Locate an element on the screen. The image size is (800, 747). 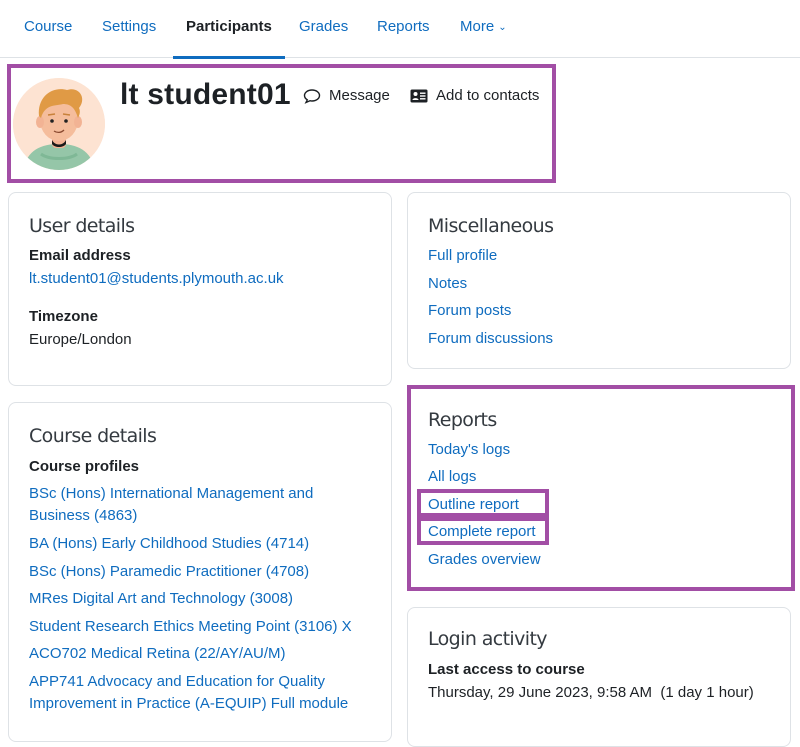
chevron-down-icon: ⌄ is located at coordinates (502, 27).